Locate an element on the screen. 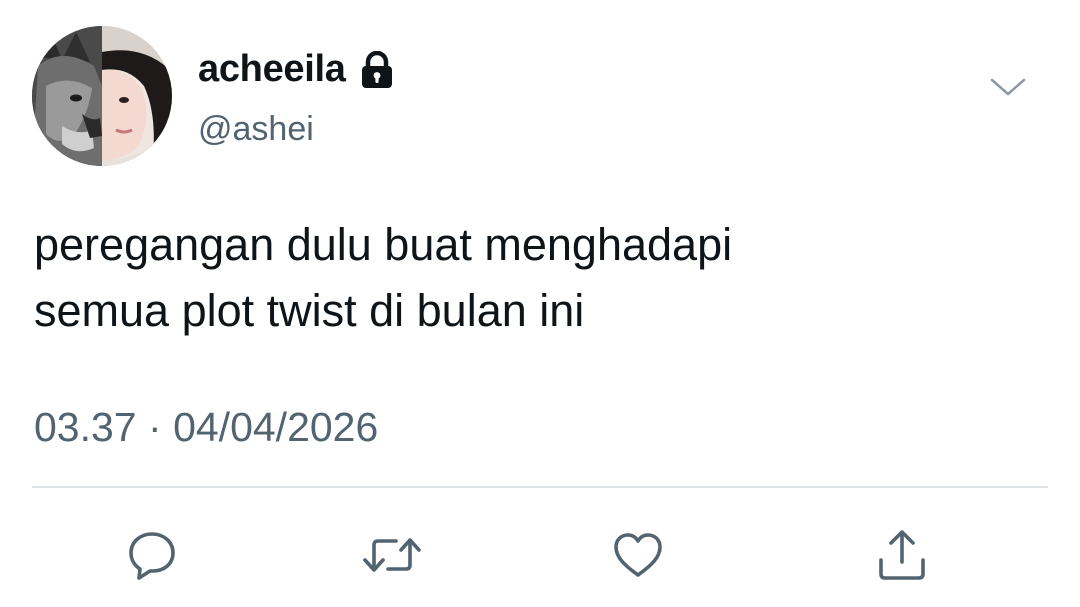  reply-button is located at coordinates (152, 555).